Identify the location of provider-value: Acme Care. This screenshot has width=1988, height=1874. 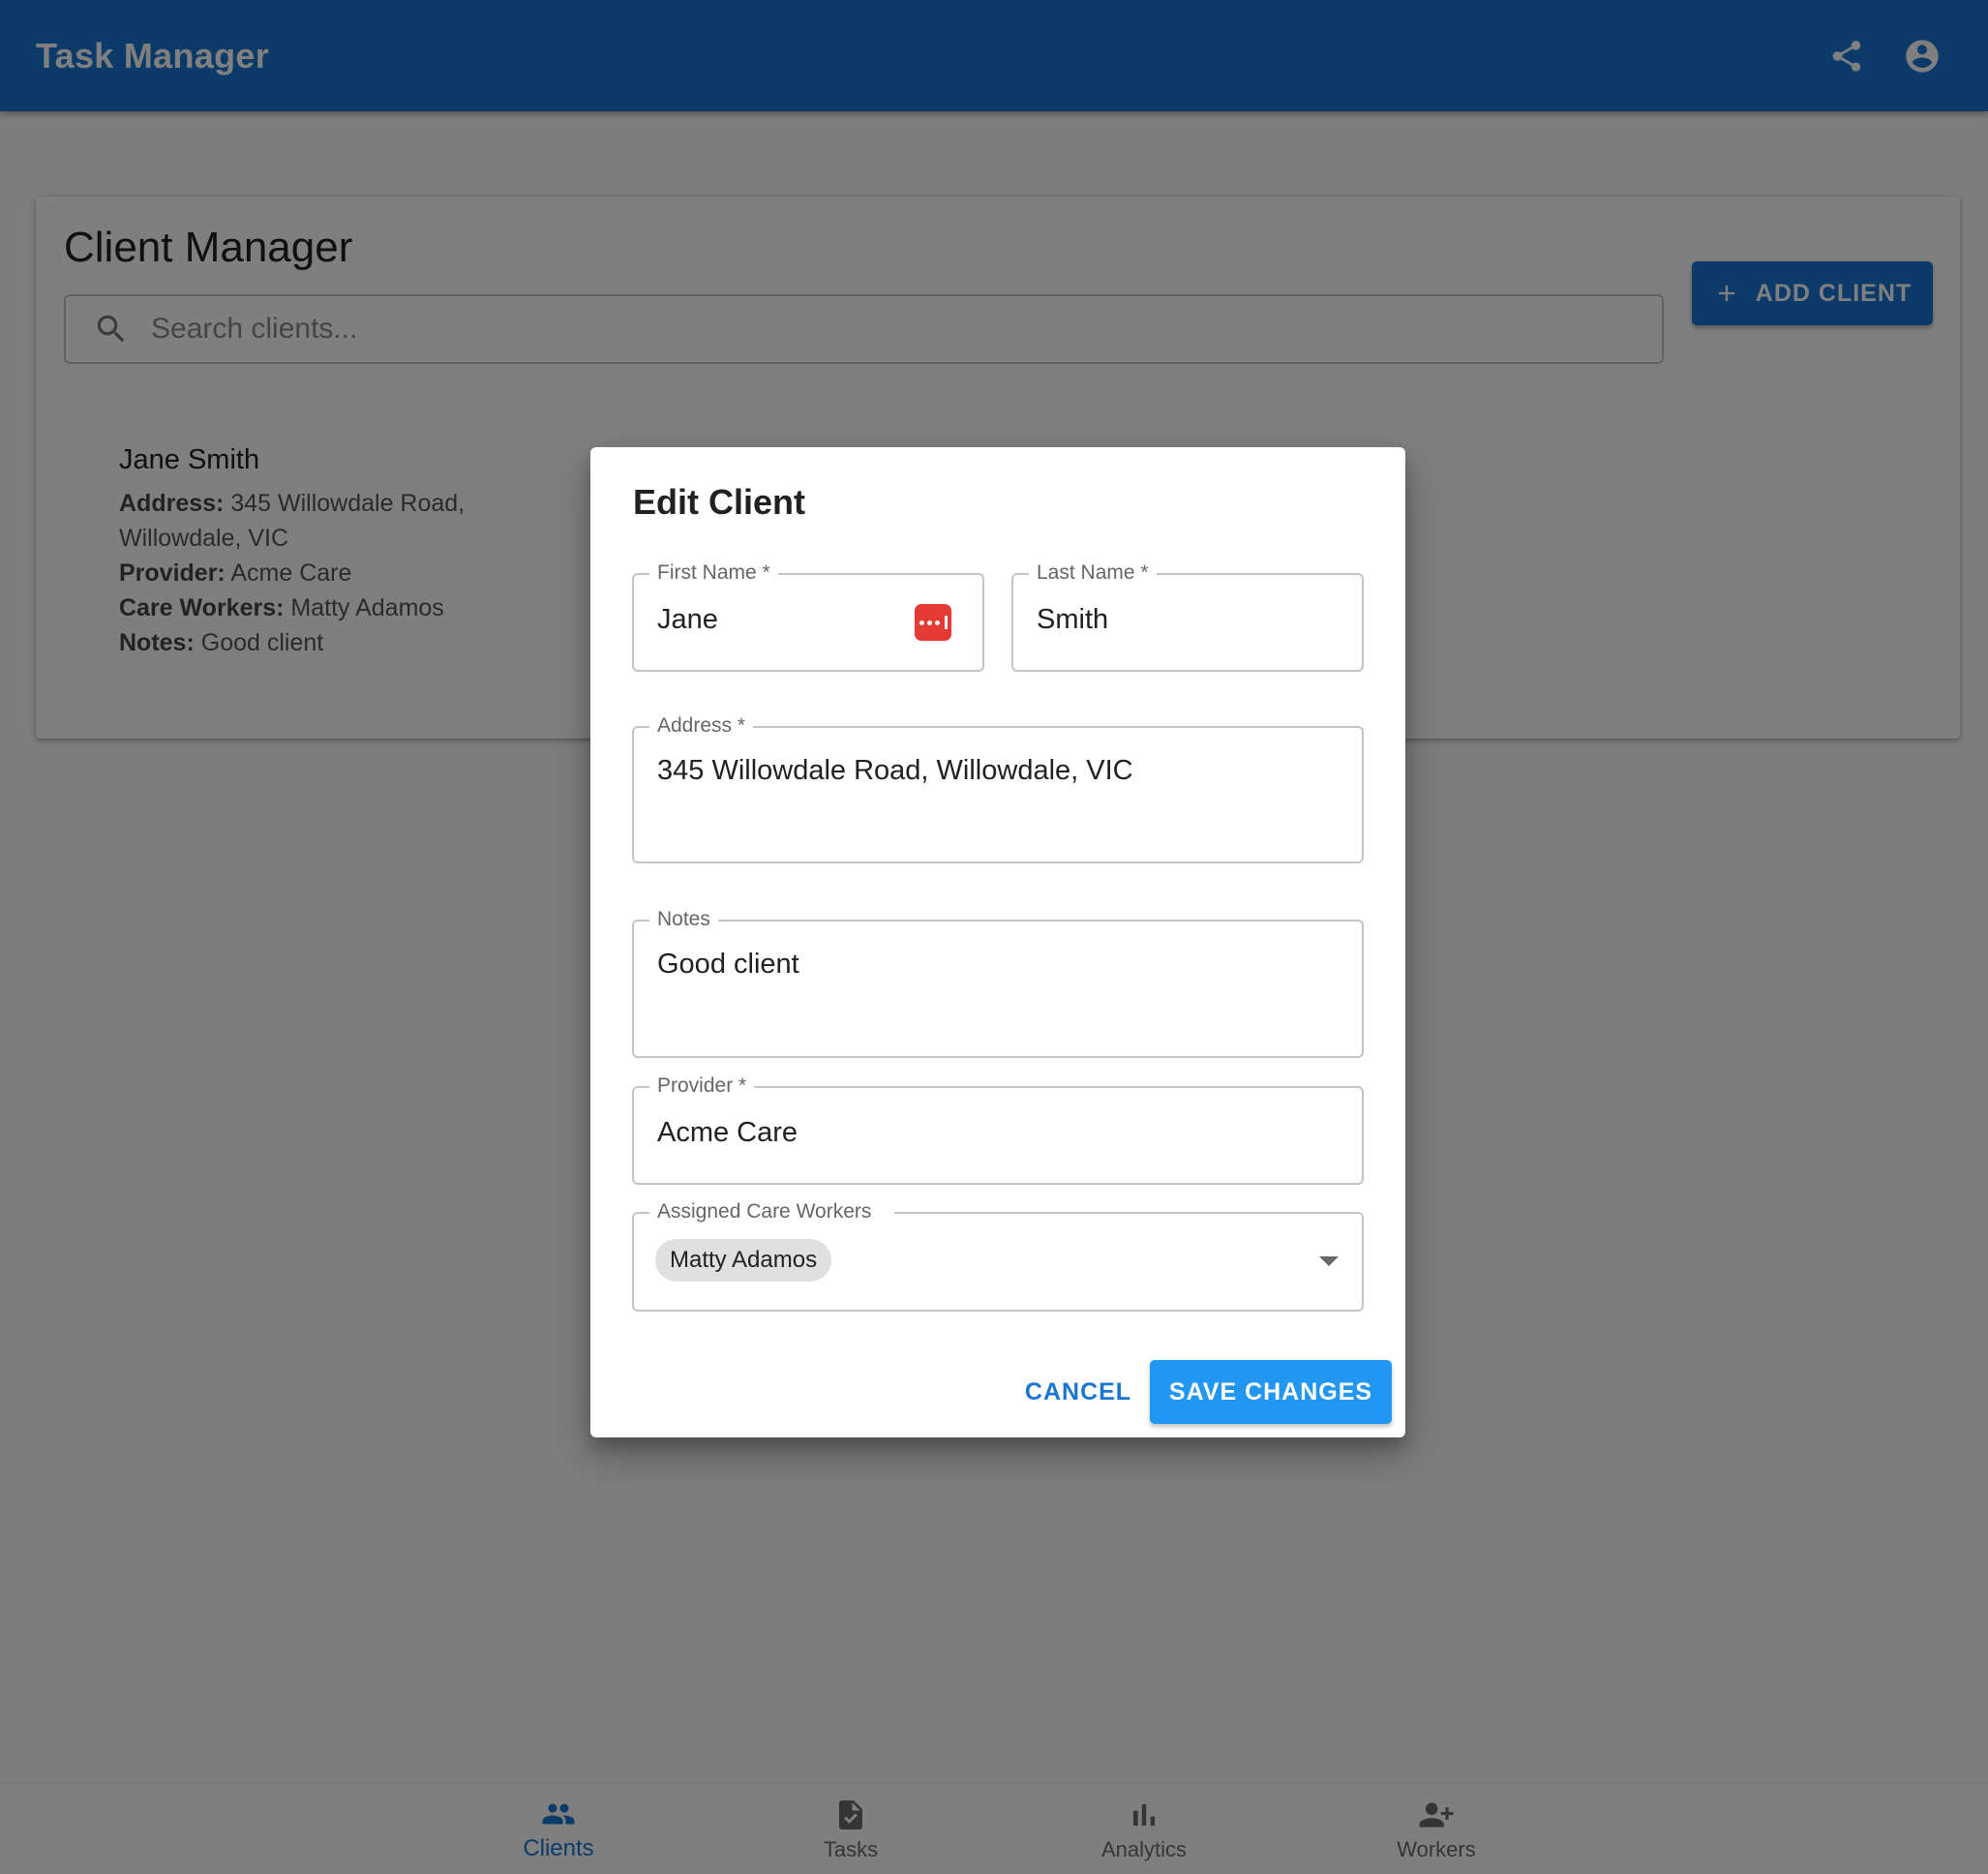
(727, 1133).